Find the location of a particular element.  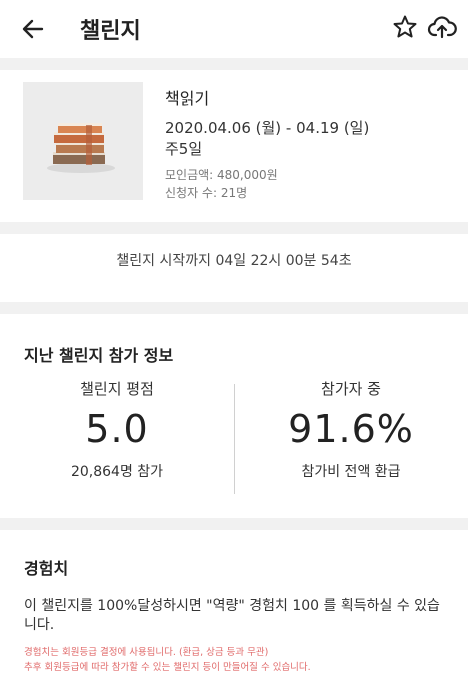

experience-note-2: 추후 회원등급에 따라 참가할 수 있는 챌린지 등이 만들어질 수 있습니다. is located at coordinates (167, 667).